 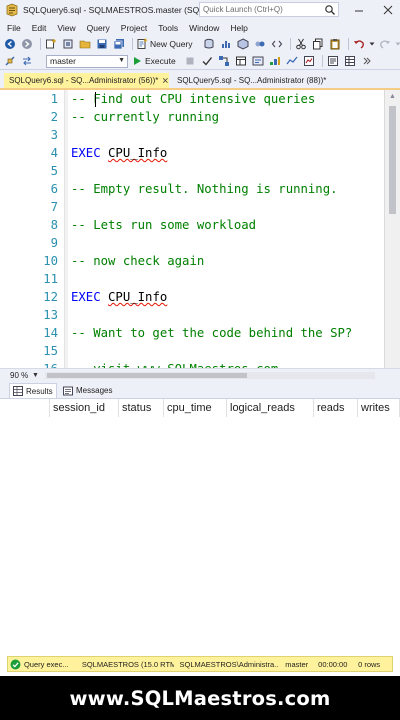 What do you see at coordinates (392, 96) in the screenshot?
I see `scroll-up-icon: ▲` at bounding box center [392, 96].